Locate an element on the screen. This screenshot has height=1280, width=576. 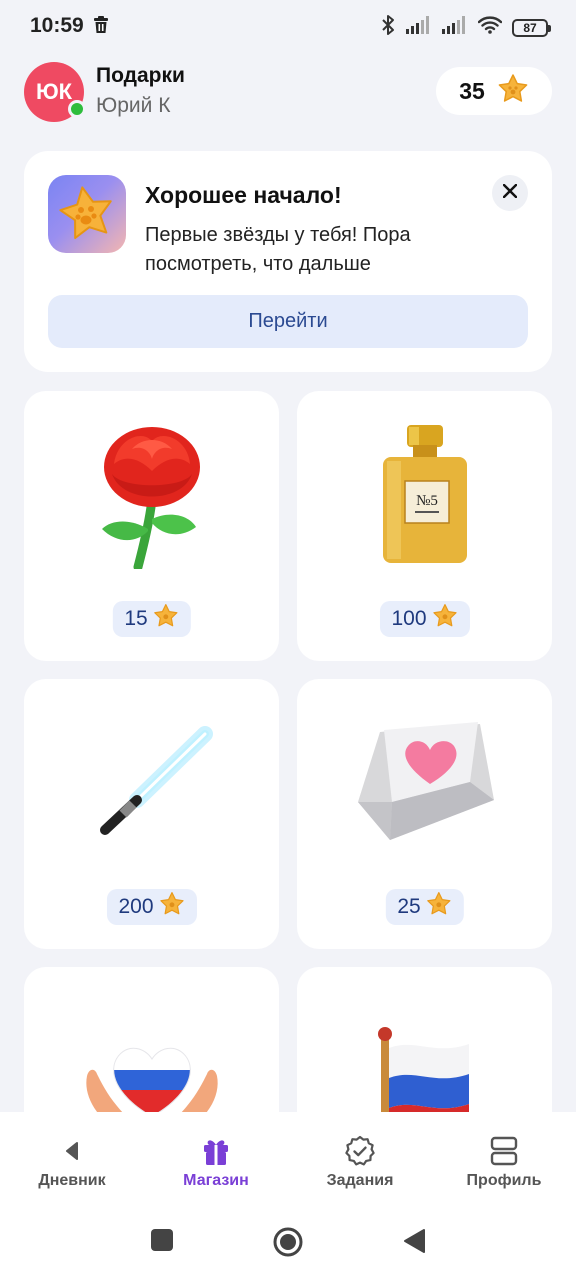
close-icon is located at coordinates (510, 193).